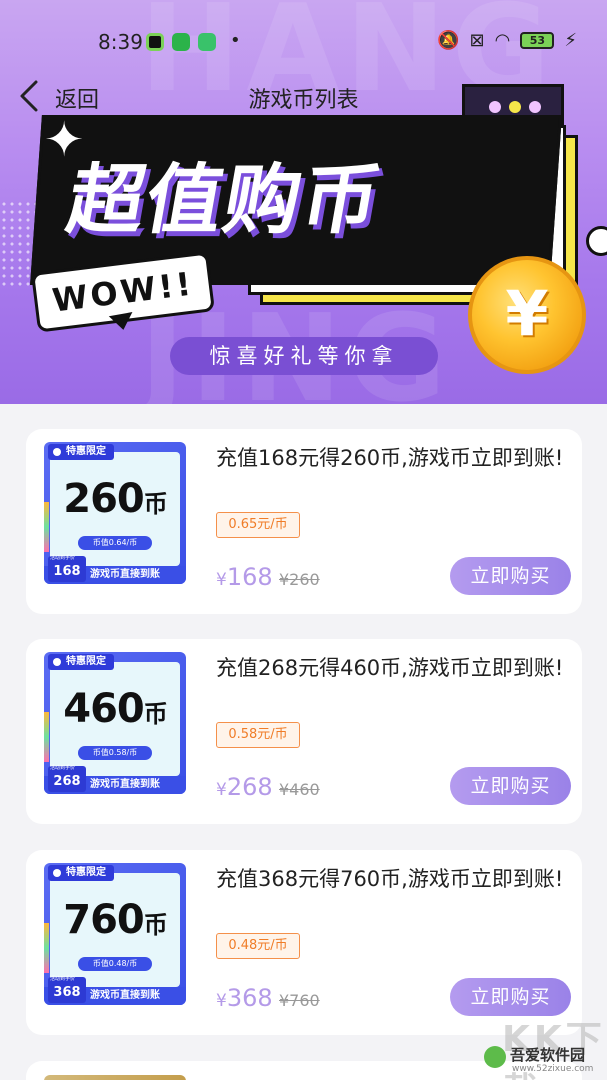 The width and height of the screenshot is (607, 1080). I want to click on mute-icon: 🔕, so click(448, 40).